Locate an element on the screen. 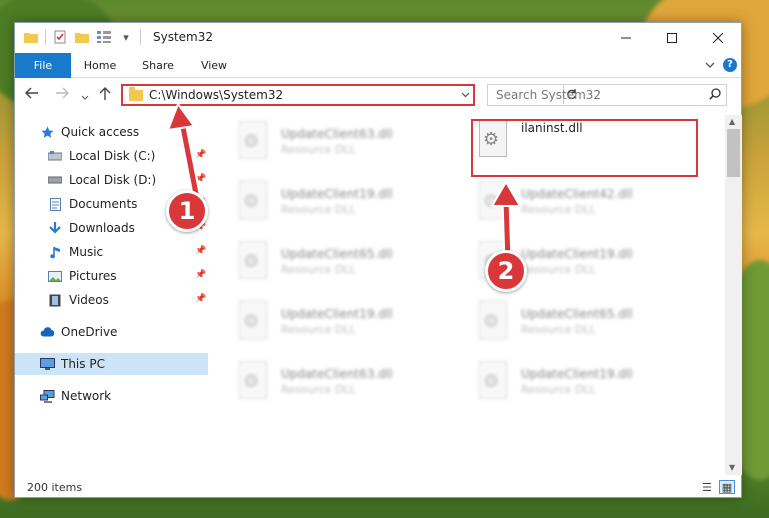  quick-access-toolbar: ▾ is located at coordinates (82, 37).